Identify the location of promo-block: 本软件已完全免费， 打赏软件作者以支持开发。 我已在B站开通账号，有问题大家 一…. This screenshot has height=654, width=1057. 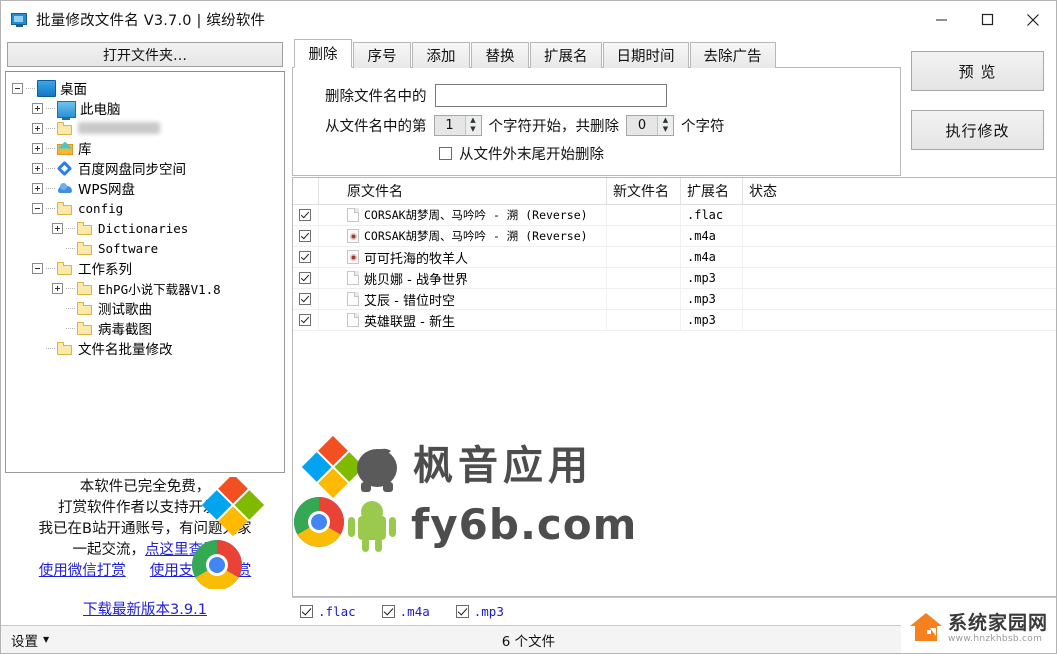
(145, 549).